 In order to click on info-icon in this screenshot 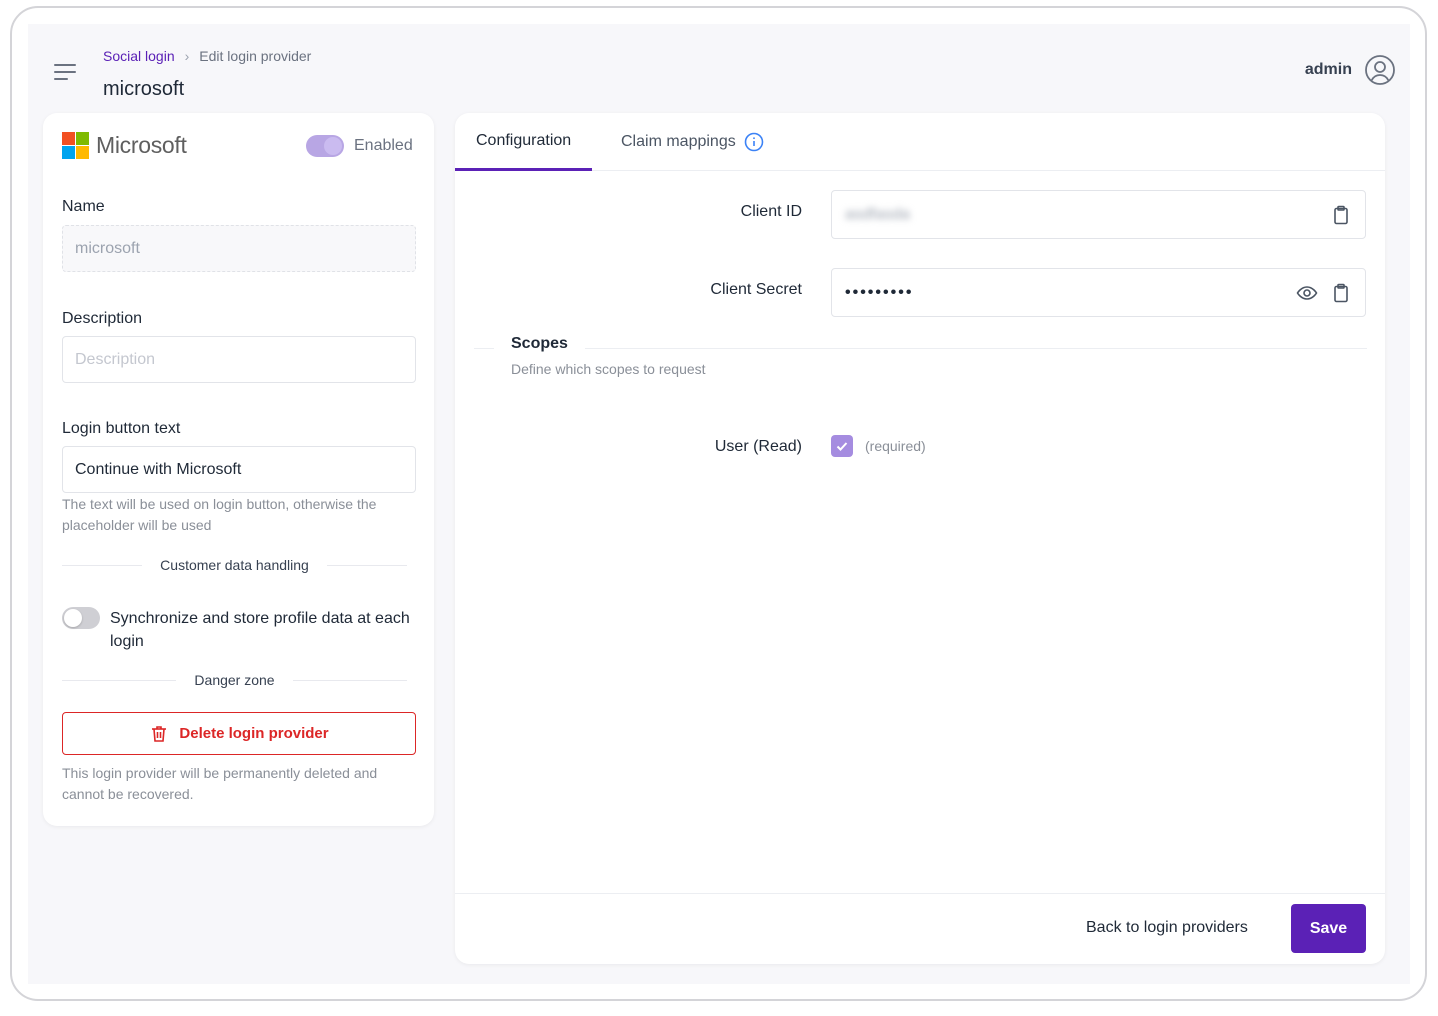, I will do `click(754, 142)`.